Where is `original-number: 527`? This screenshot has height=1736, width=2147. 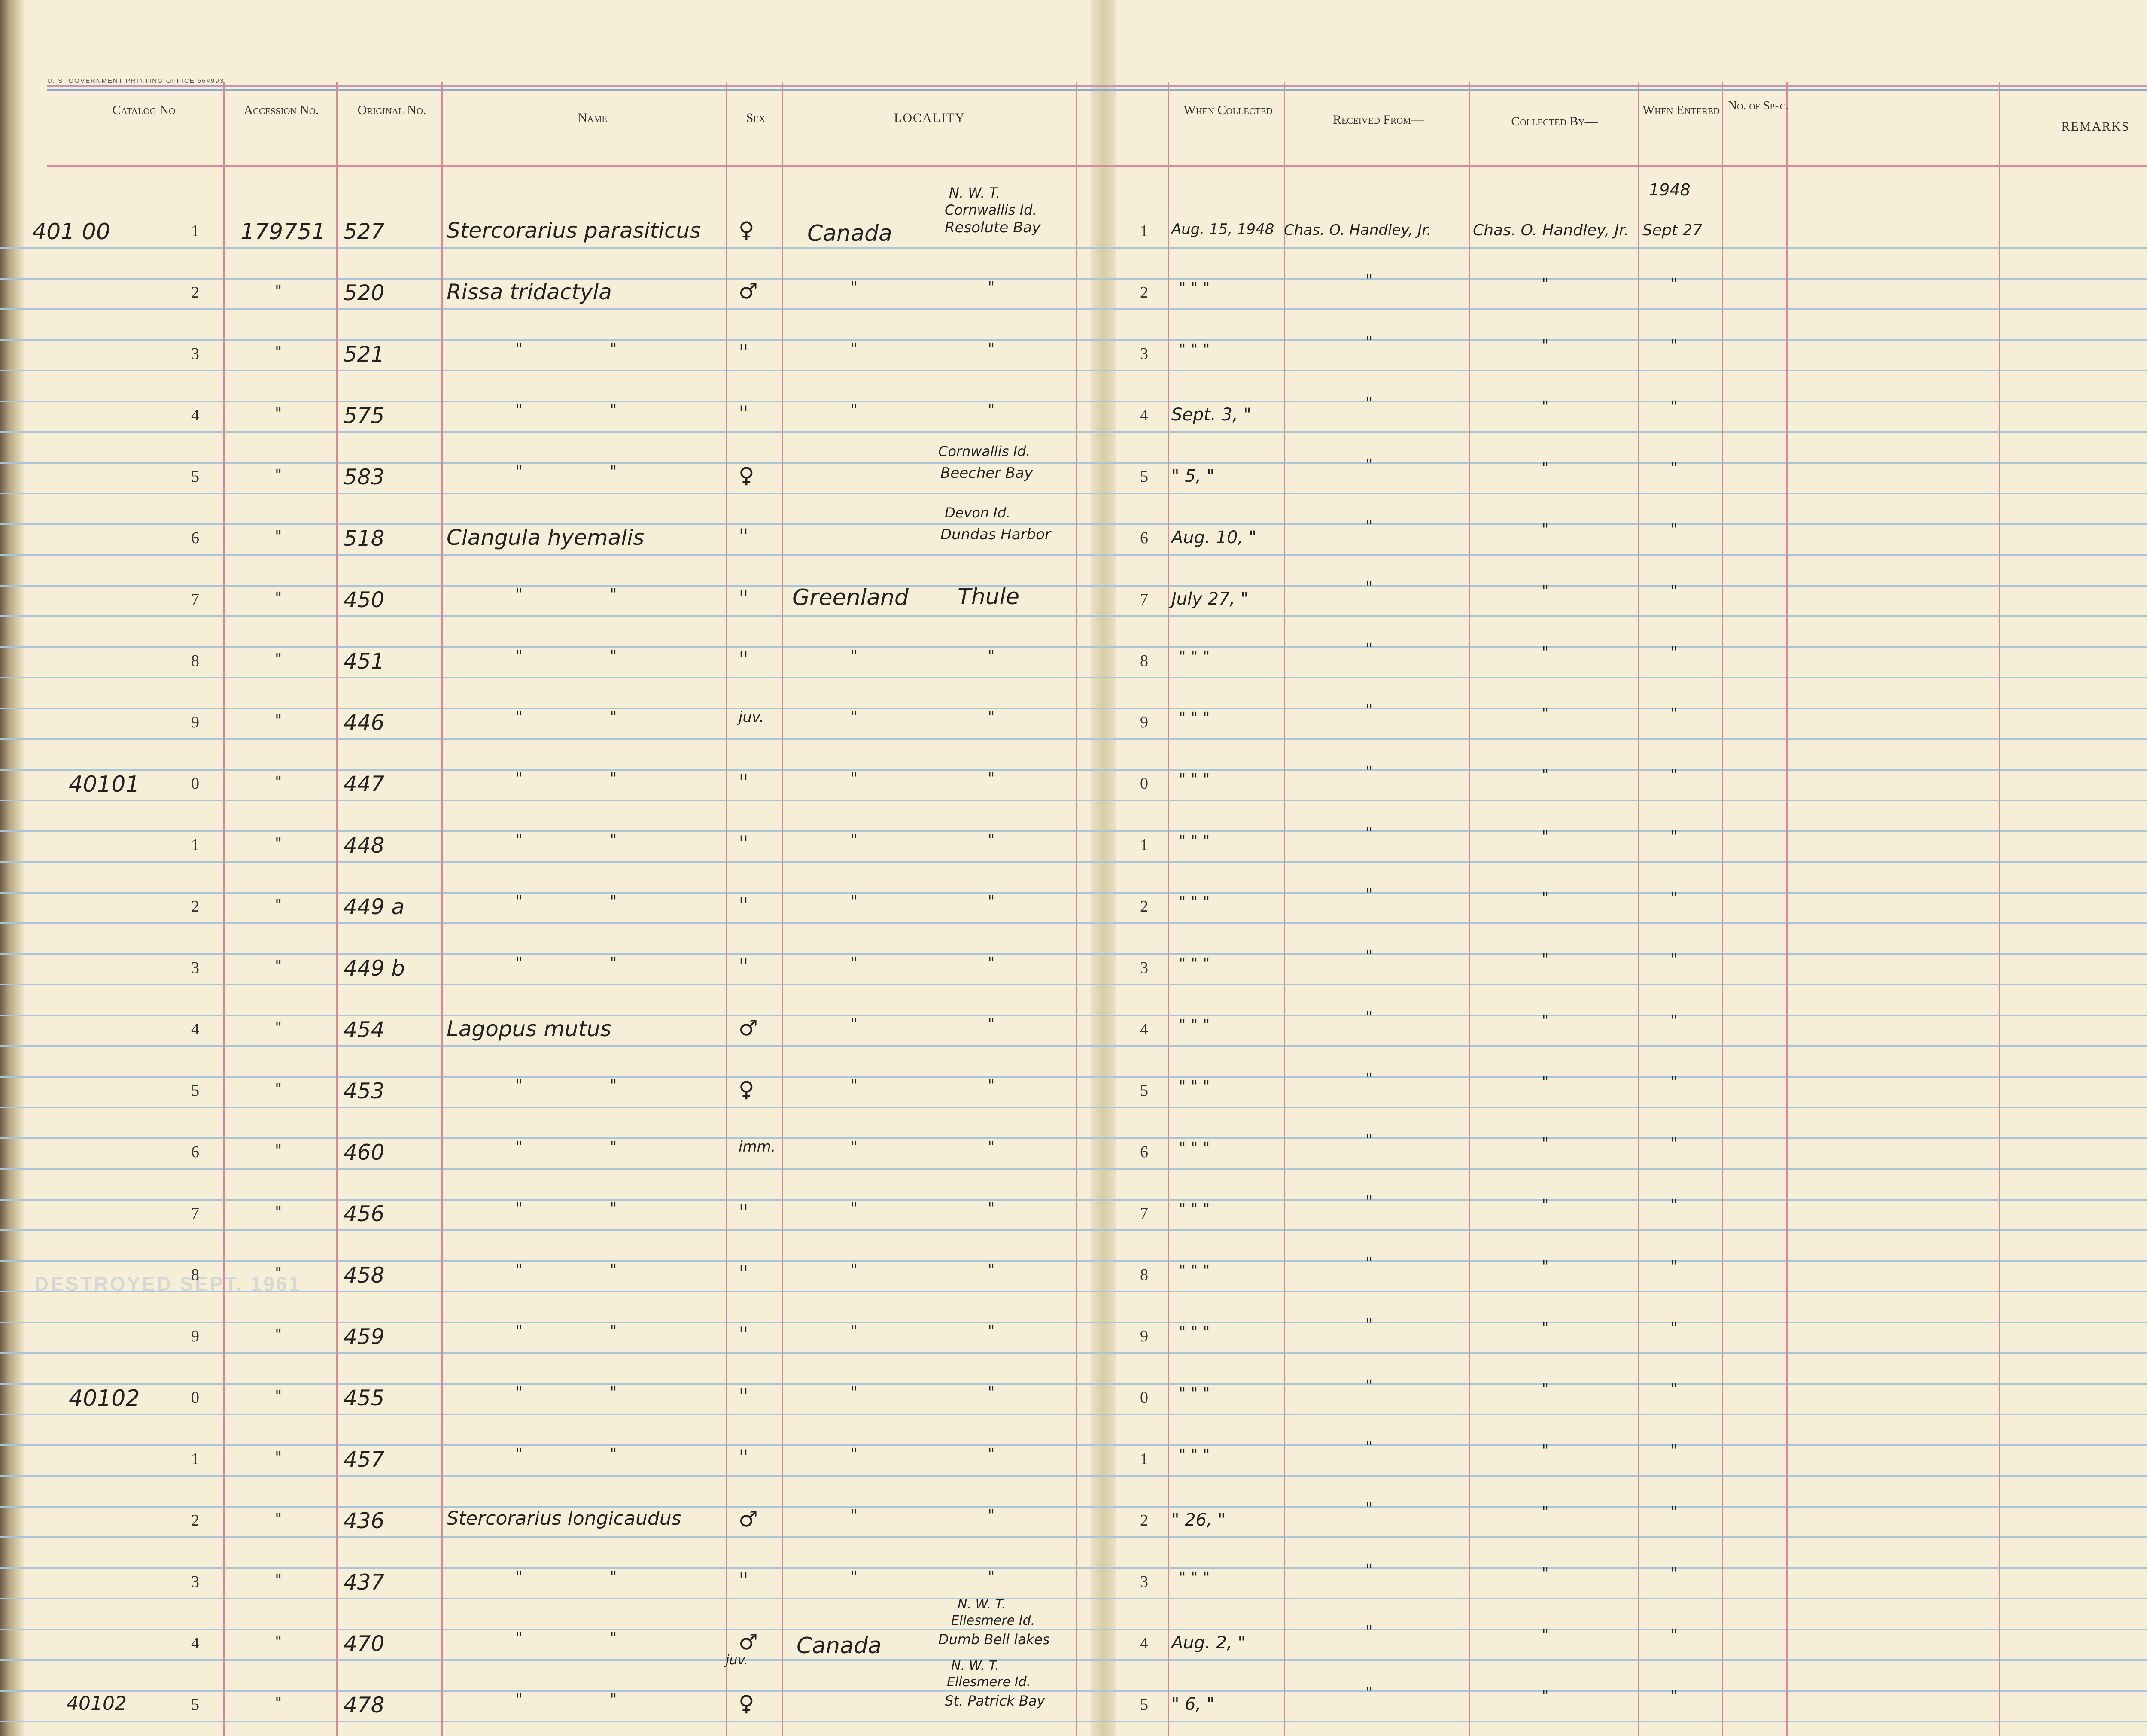
original-number: 527 is located at coordinates (365, 231).